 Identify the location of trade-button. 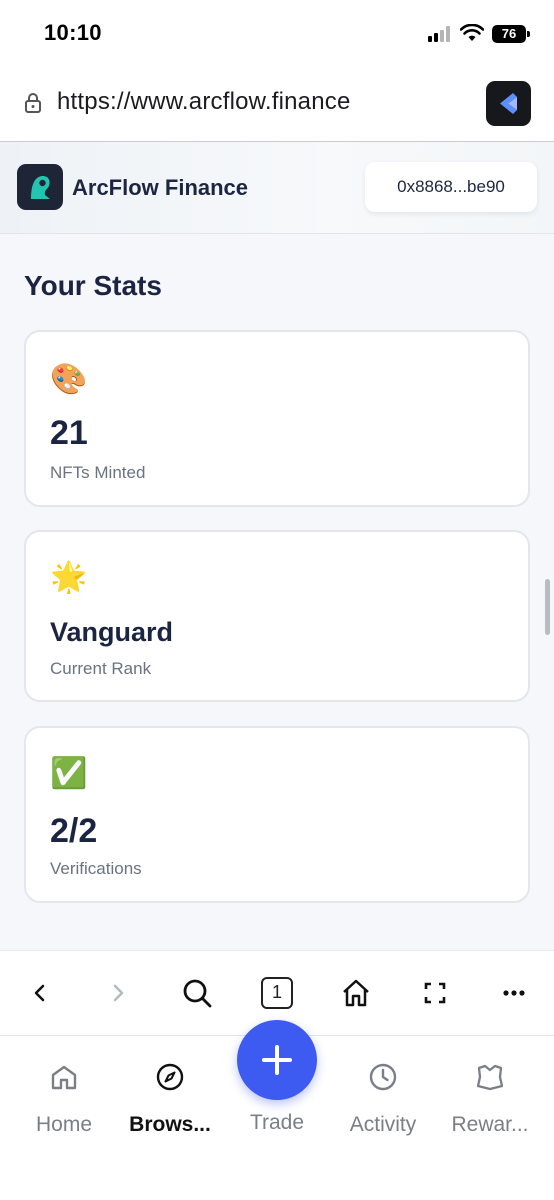
(277, 1060).